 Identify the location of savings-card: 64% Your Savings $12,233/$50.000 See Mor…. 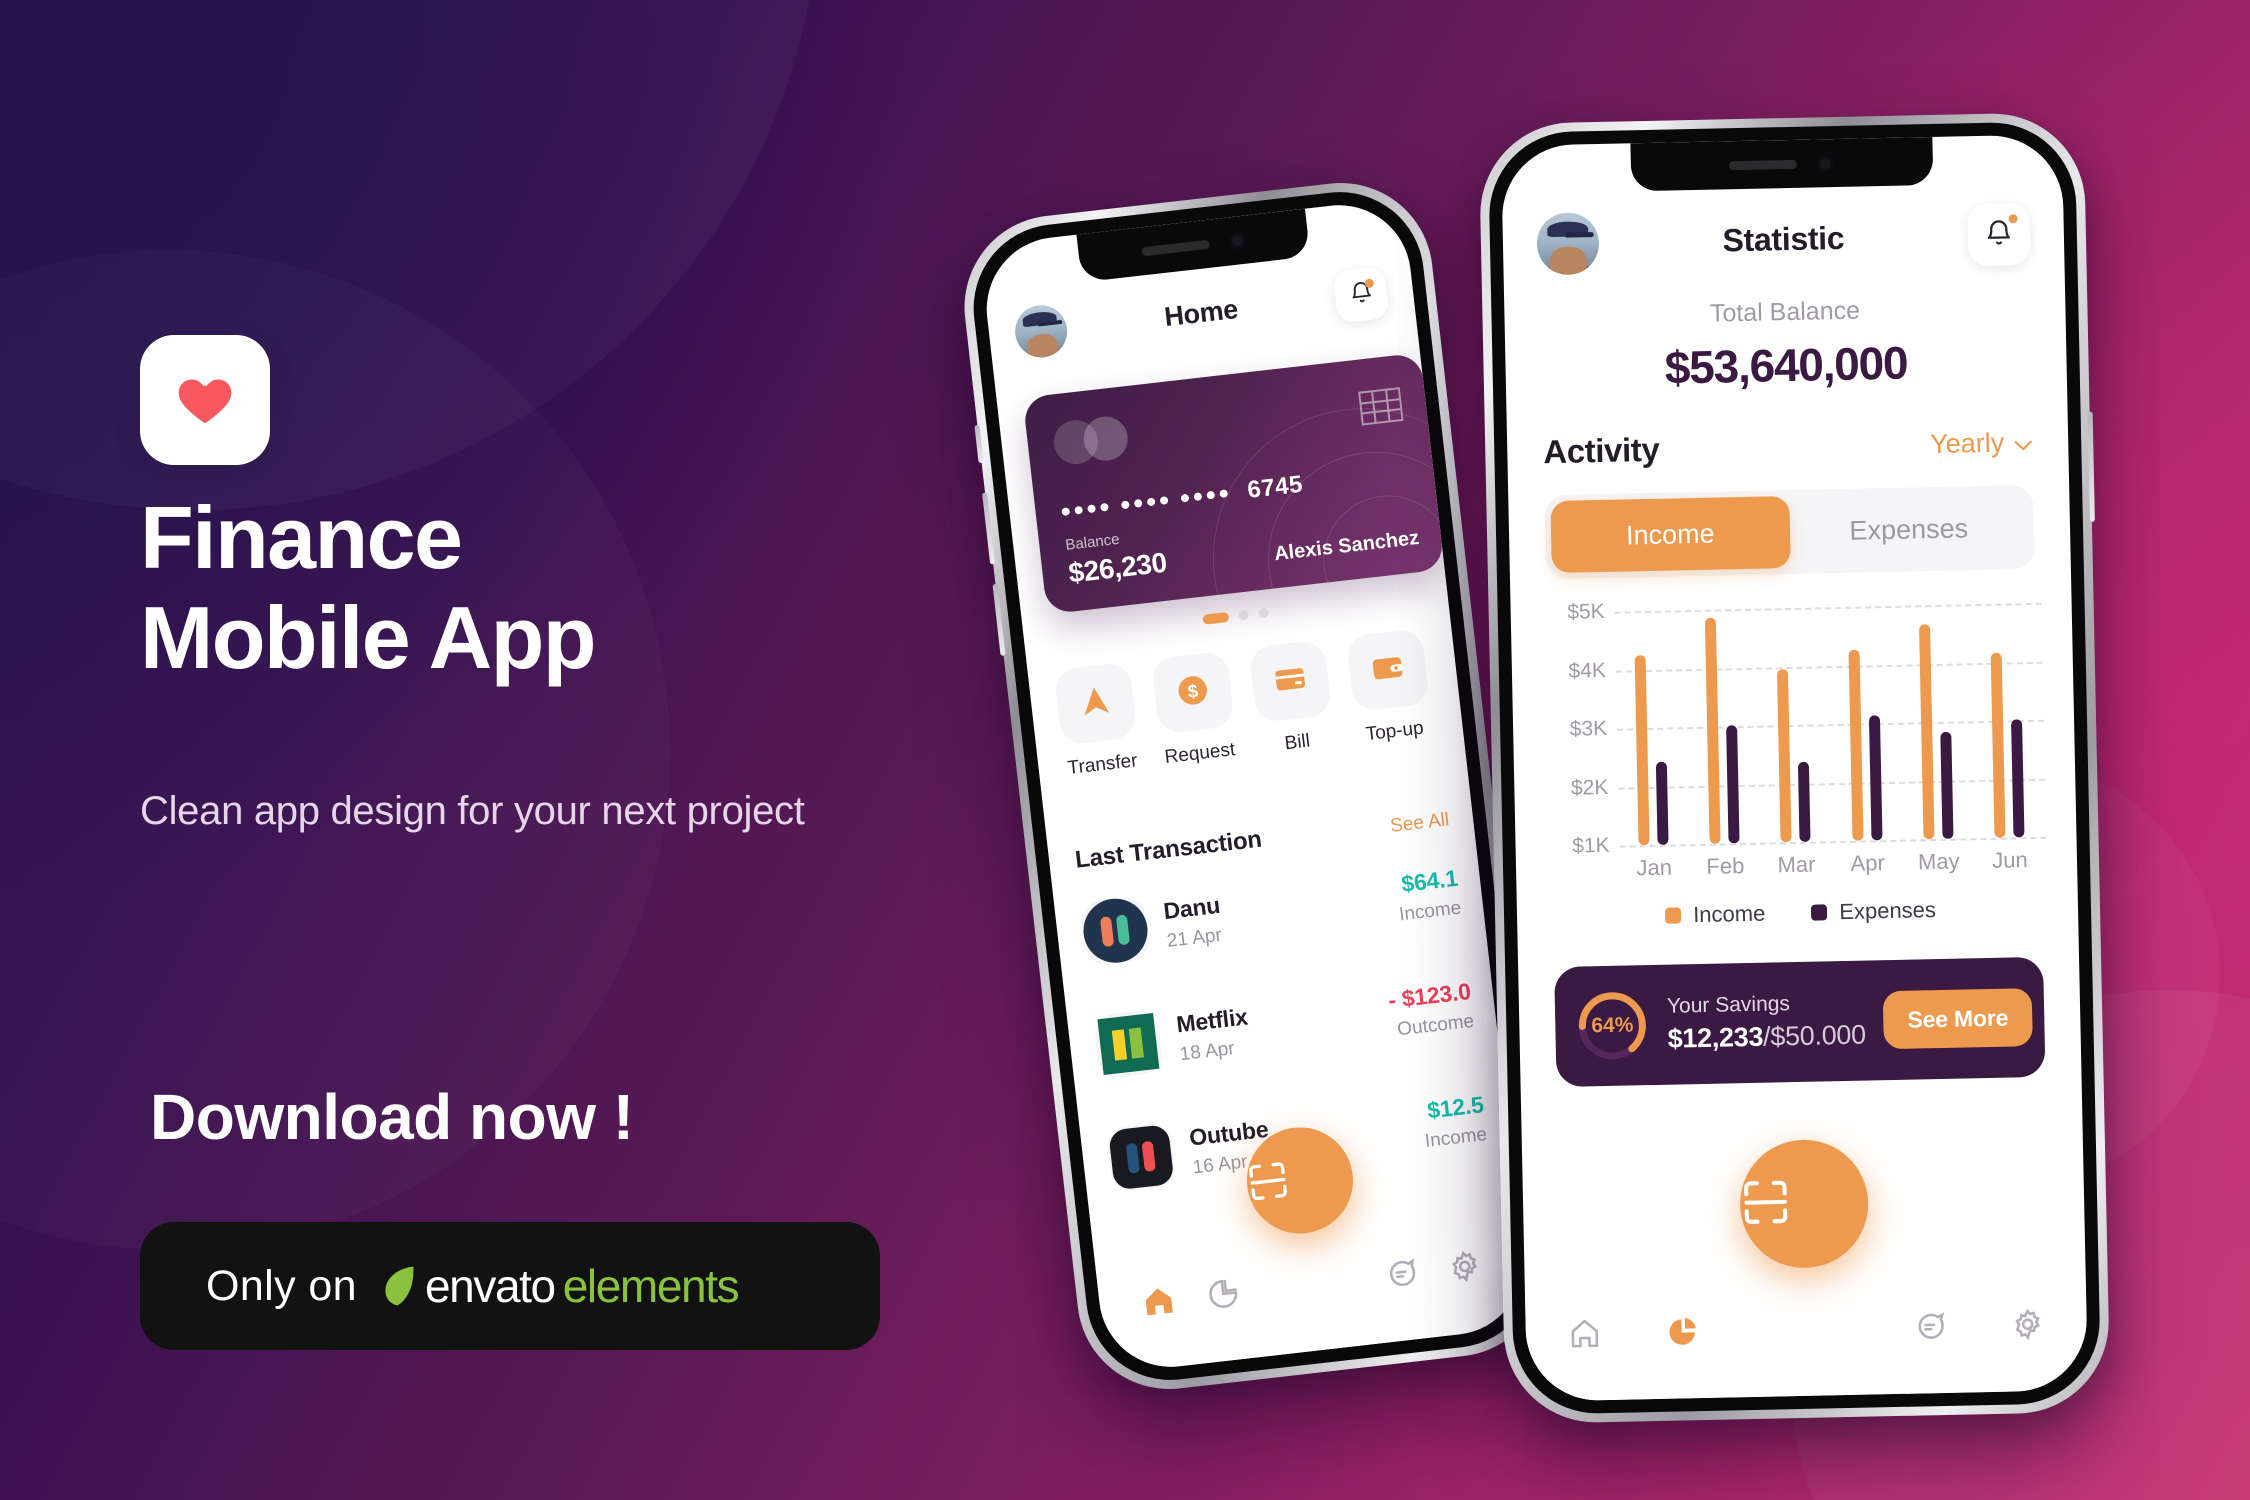
(1800, 1022).